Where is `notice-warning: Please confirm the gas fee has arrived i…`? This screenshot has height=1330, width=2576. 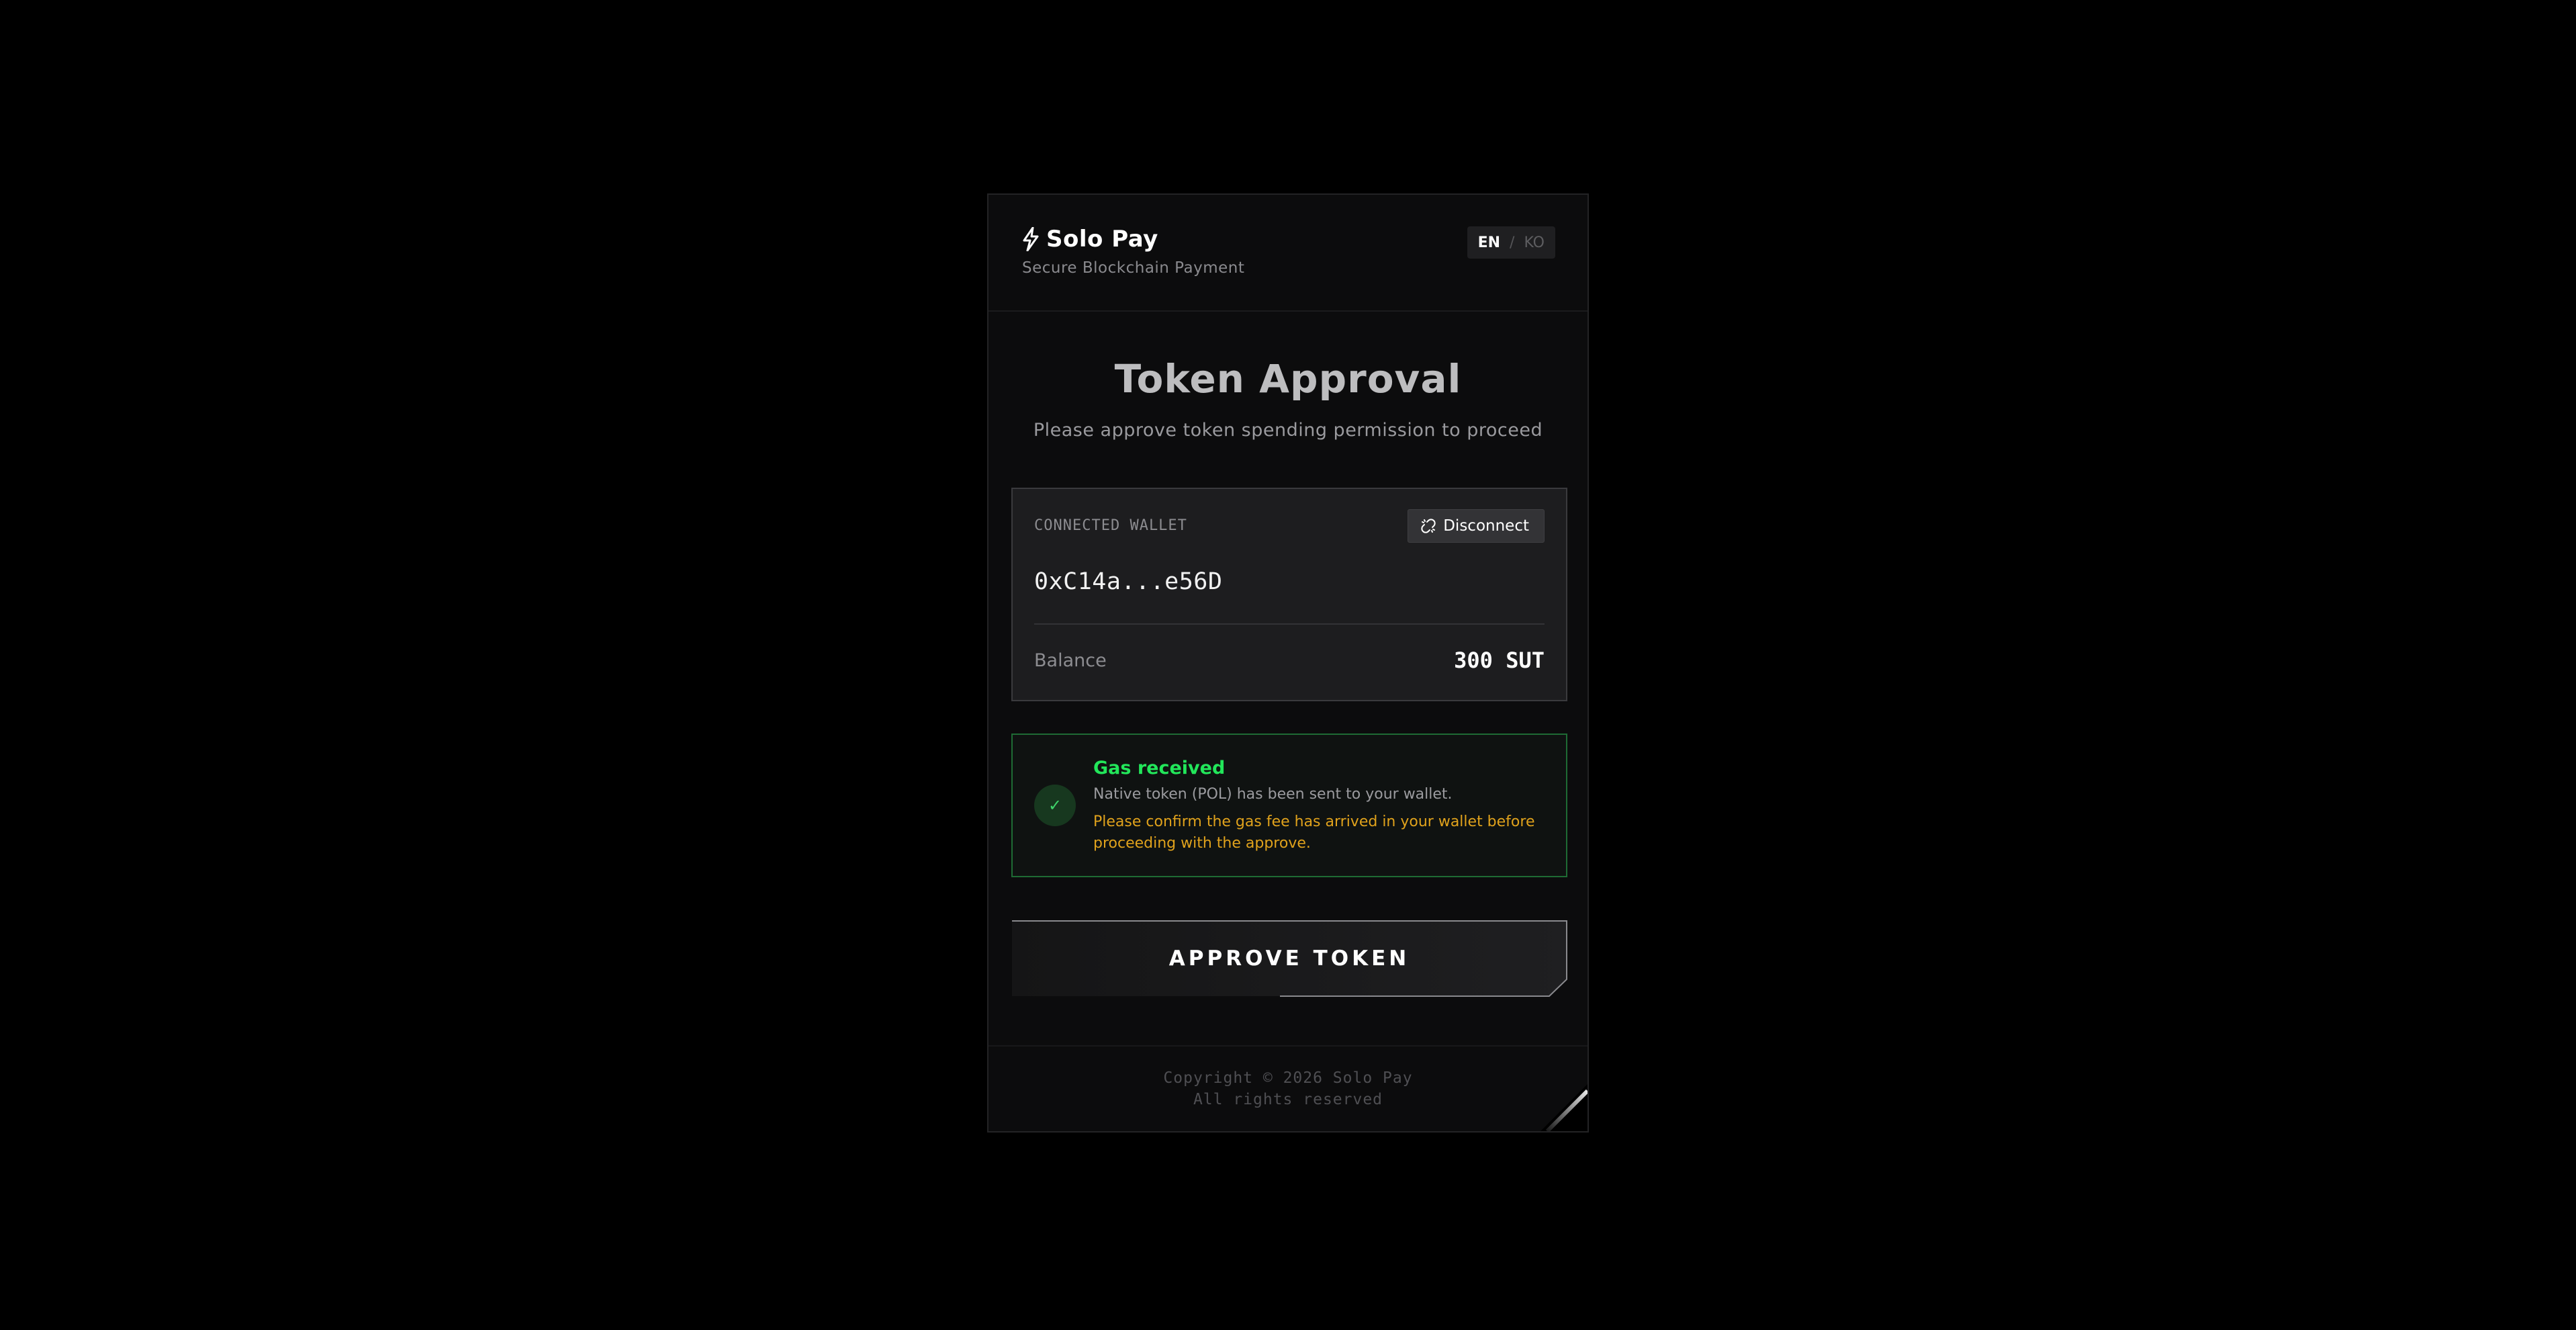
notice-warning: Please confirm the gas fee has arrived i… is located at coordinates (1314, 832).